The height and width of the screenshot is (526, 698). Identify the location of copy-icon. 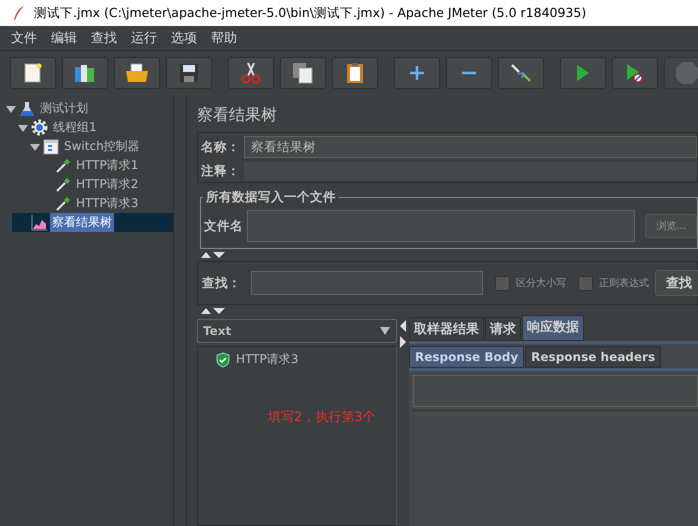
(303, 73).